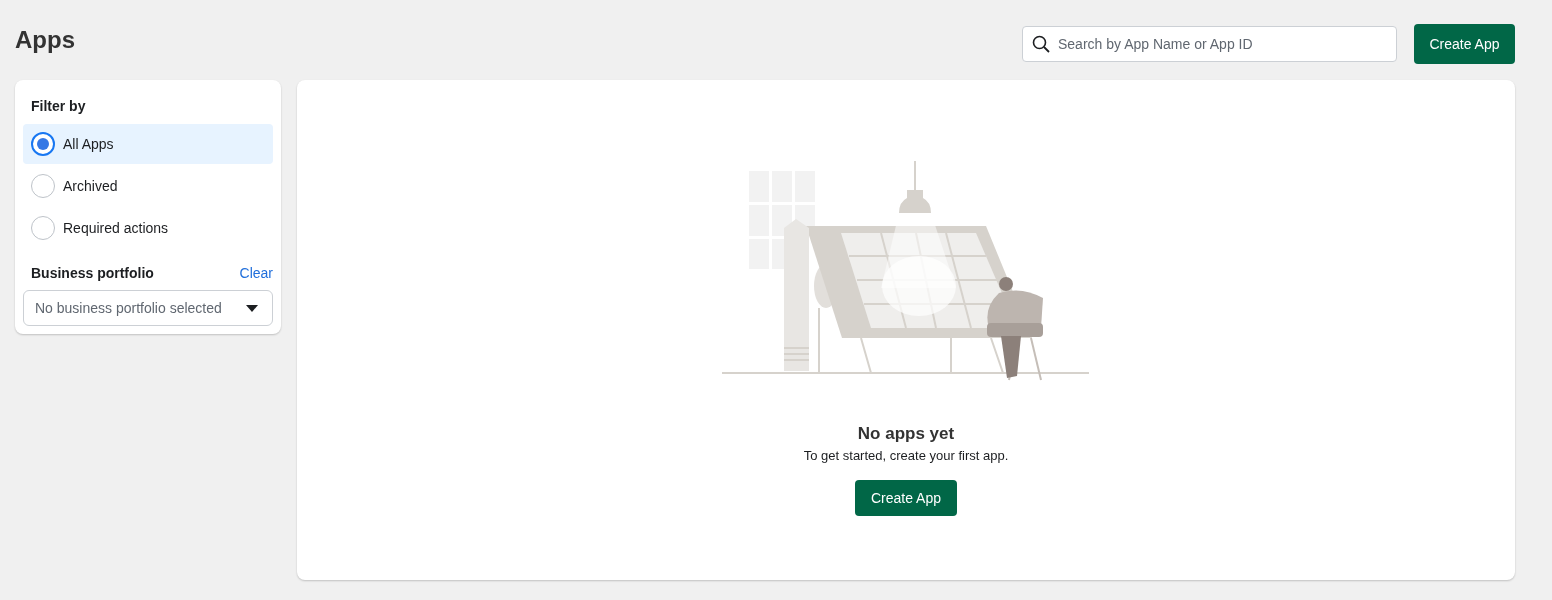  Describe the element at coordinates (906, 455) in the screenshot. I see `empty-state-subtitle: To get started, create your first app.` at that location.